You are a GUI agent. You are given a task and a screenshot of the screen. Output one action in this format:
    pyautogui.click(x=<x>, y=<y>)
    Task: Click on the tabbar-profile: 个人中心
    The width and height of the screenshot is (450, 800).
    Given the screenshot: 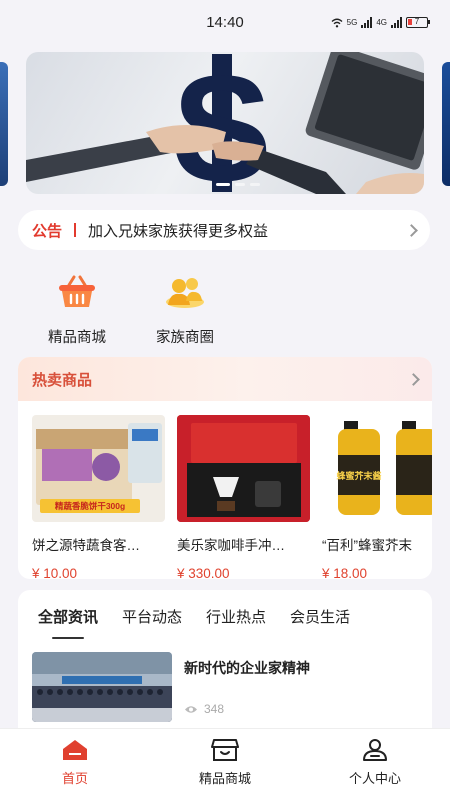 What is the action you would take?
    pyautogui.click(x=375, y=762)
    